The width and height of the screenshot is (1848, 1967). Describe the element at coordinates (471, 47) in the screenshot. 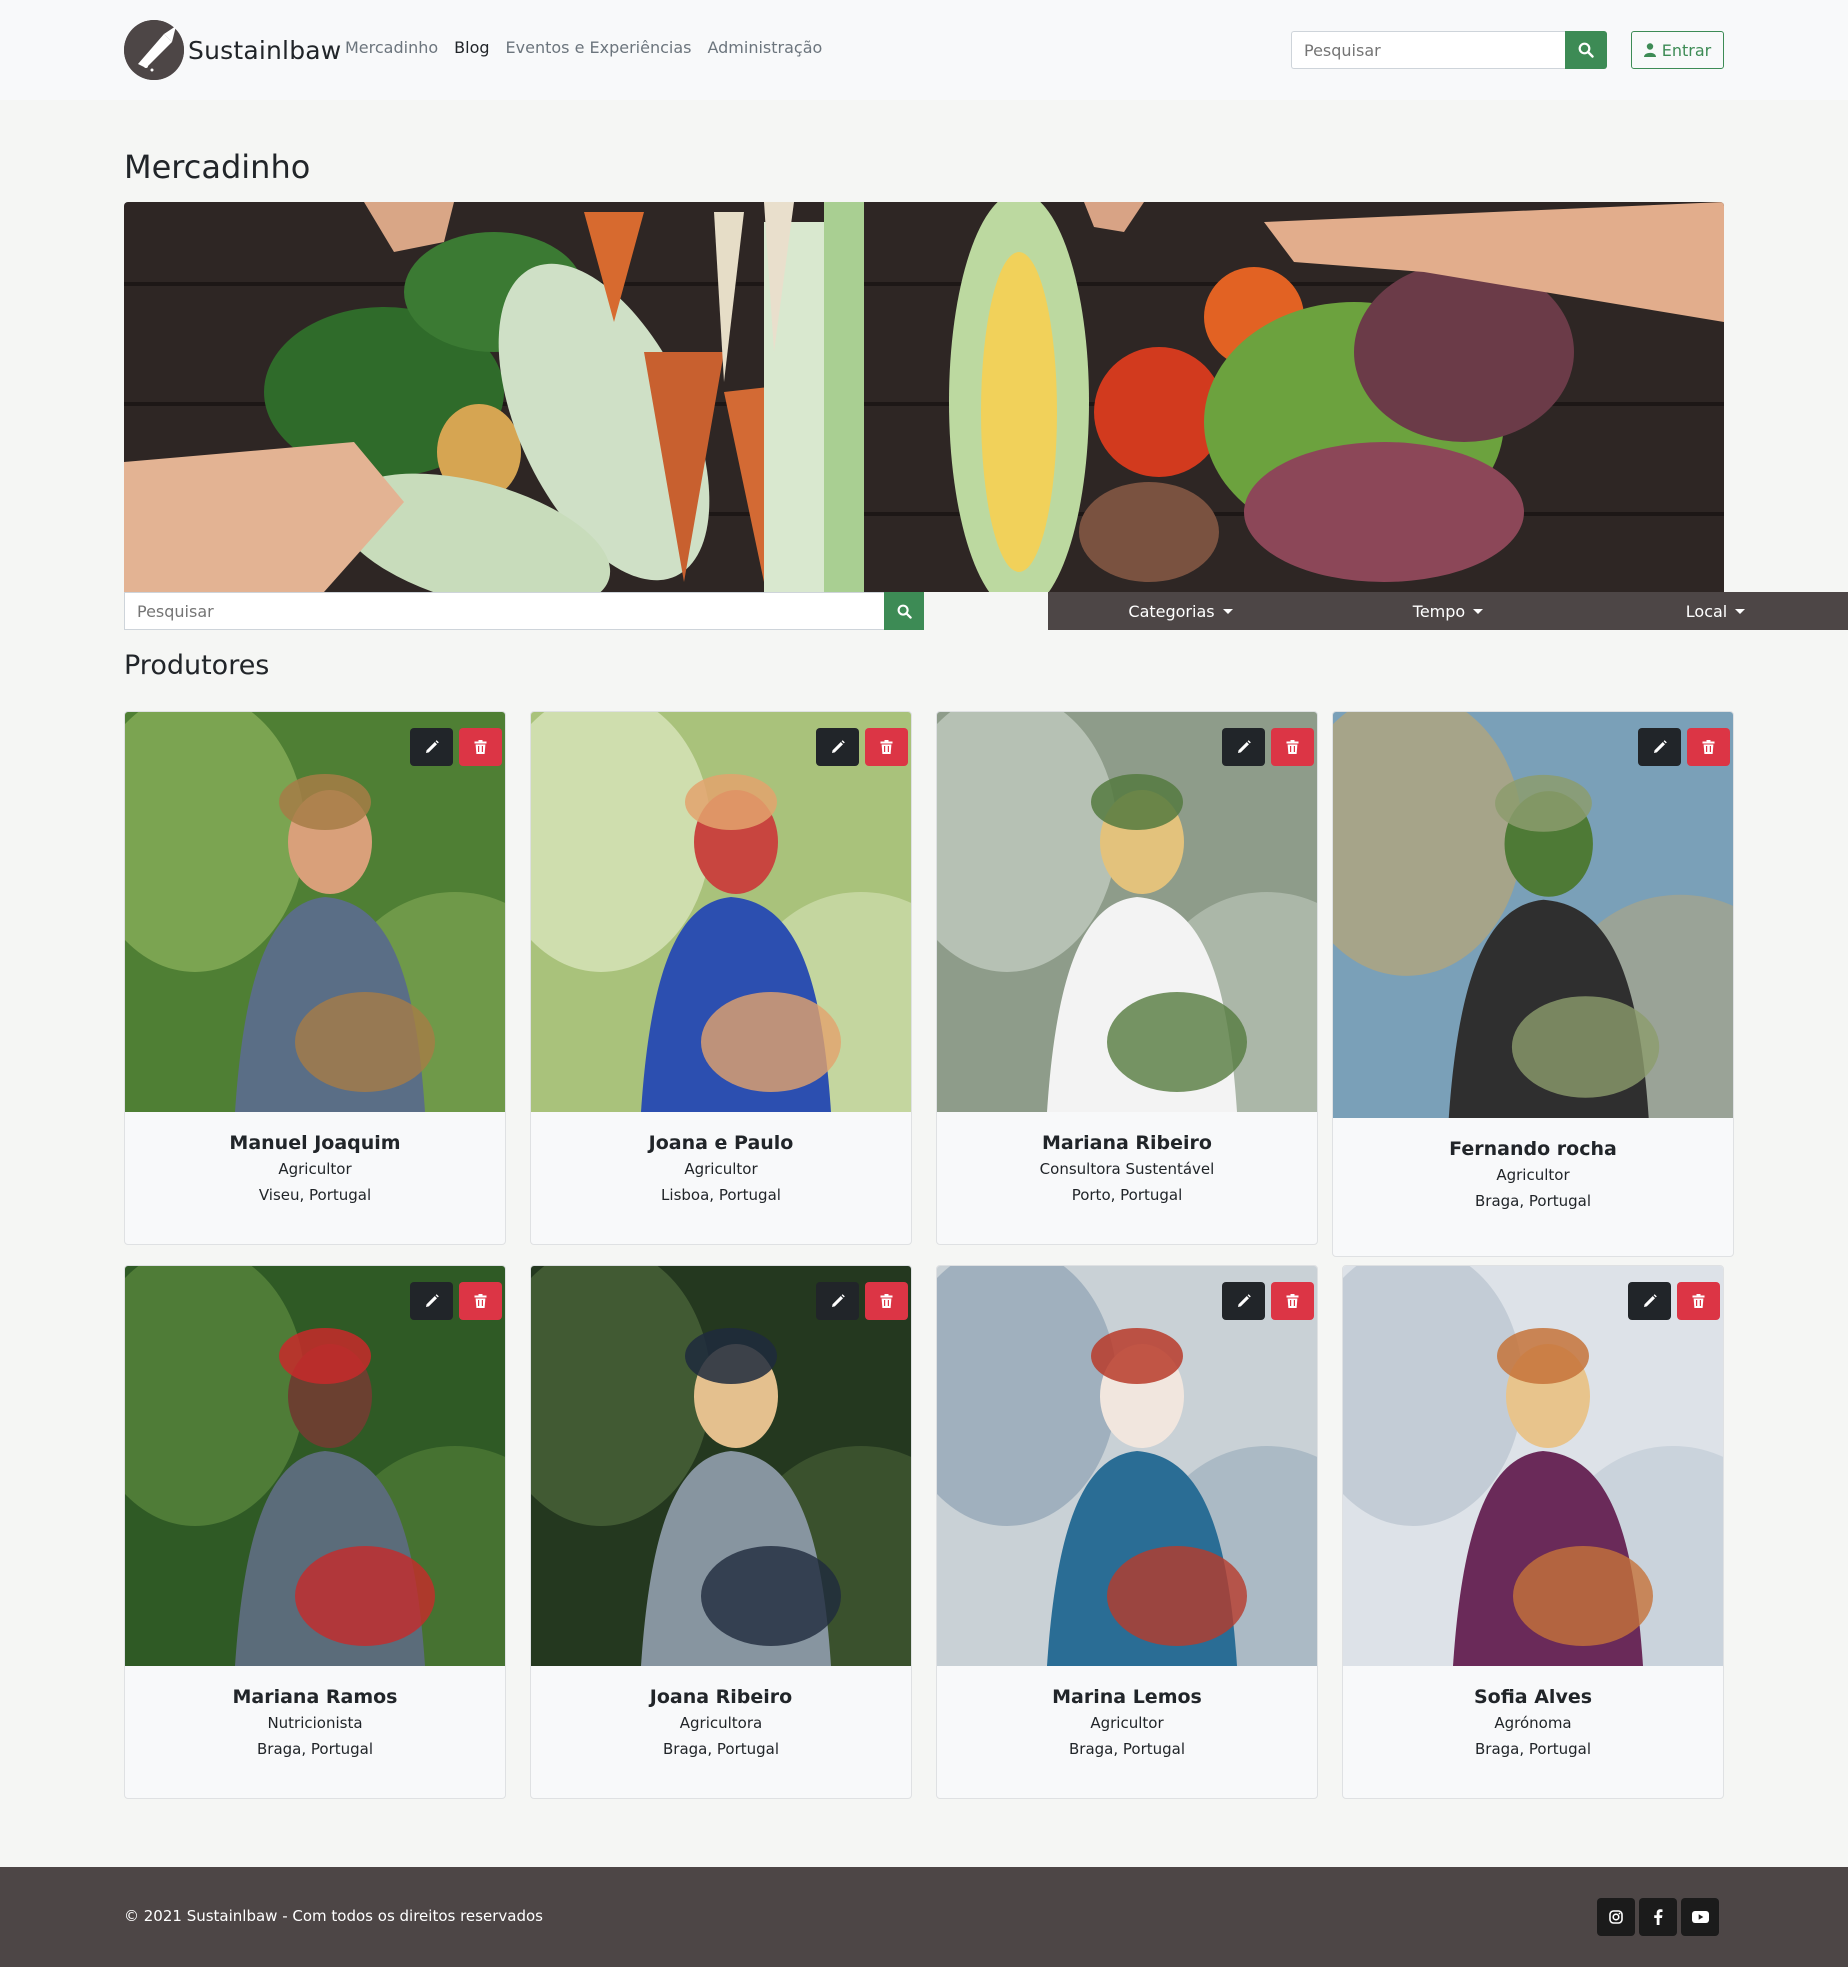

I see `nav-item-blog: Blog` at that location.